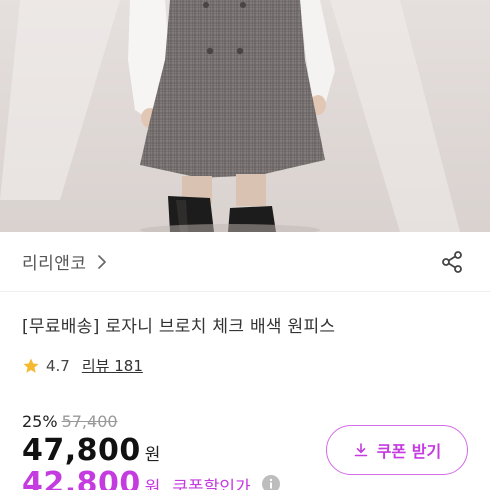 Image resolution: width=490 pixels, height=490 pixels. What do you see at coordinates (40, 421) in the screenshot?
I see `discount-rate: 25%` at bounding box center [40, 421].